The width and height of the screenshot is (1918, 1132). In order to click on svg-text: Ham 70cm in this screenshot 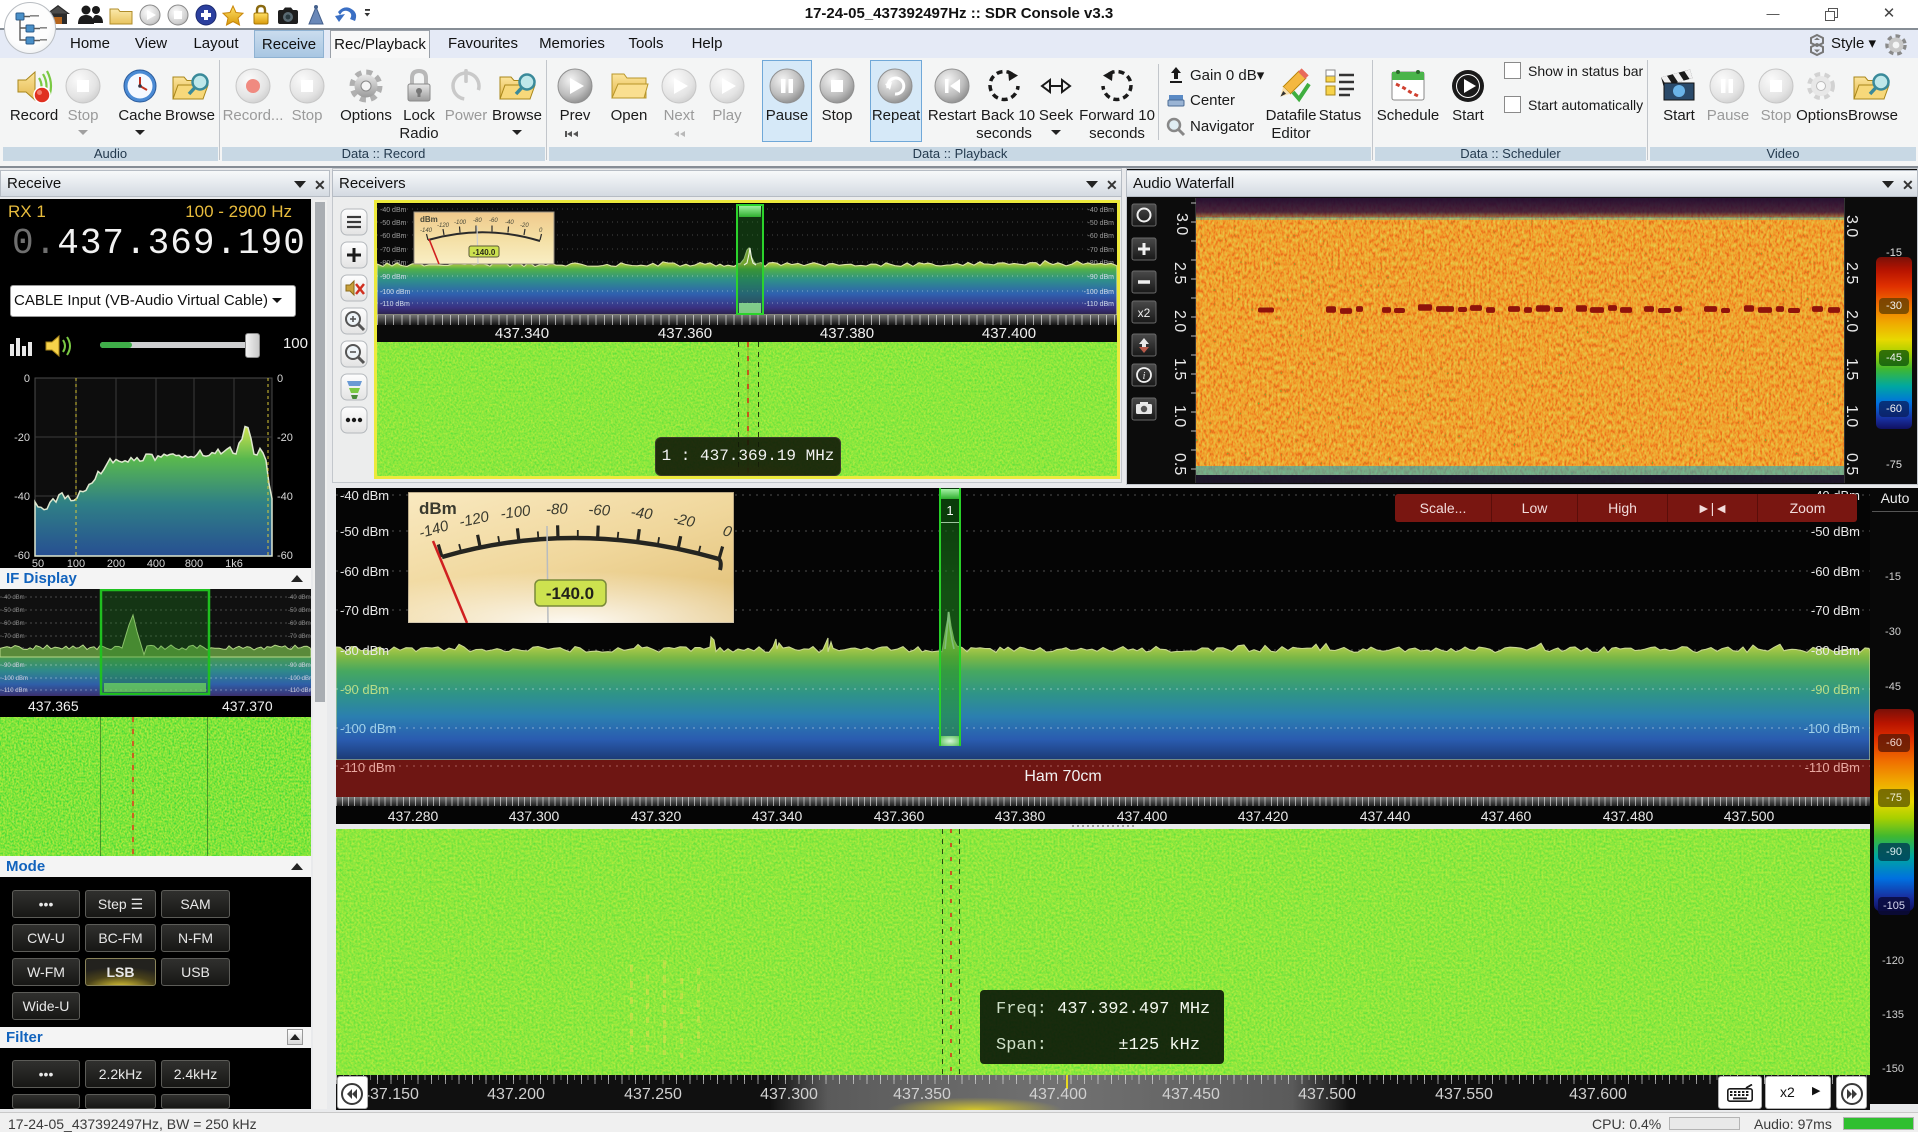, I will do `click(1062, 776)`.